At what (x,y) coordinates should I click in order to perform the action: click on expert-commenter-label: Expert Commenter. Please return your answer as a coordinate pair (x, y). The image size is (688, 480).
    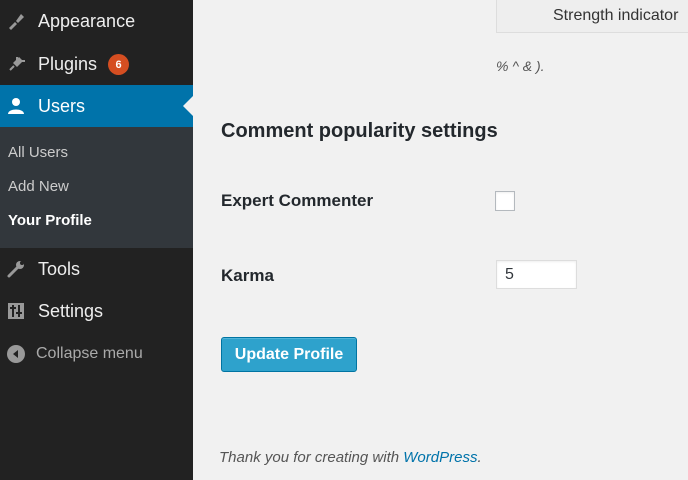
    Looking at the image, I should click on (297, 200).